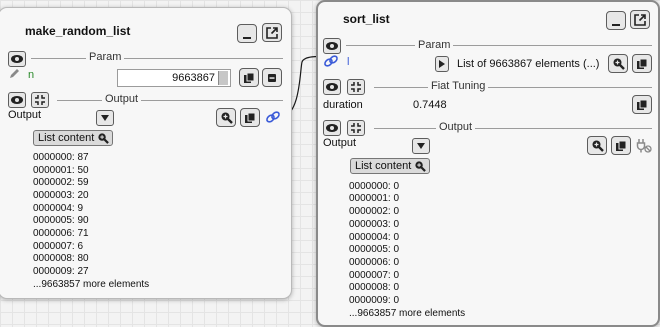  Describe the element at coordinates (374, 300) in the screenshot. I see `list-item: 0000009: 0` at that location.